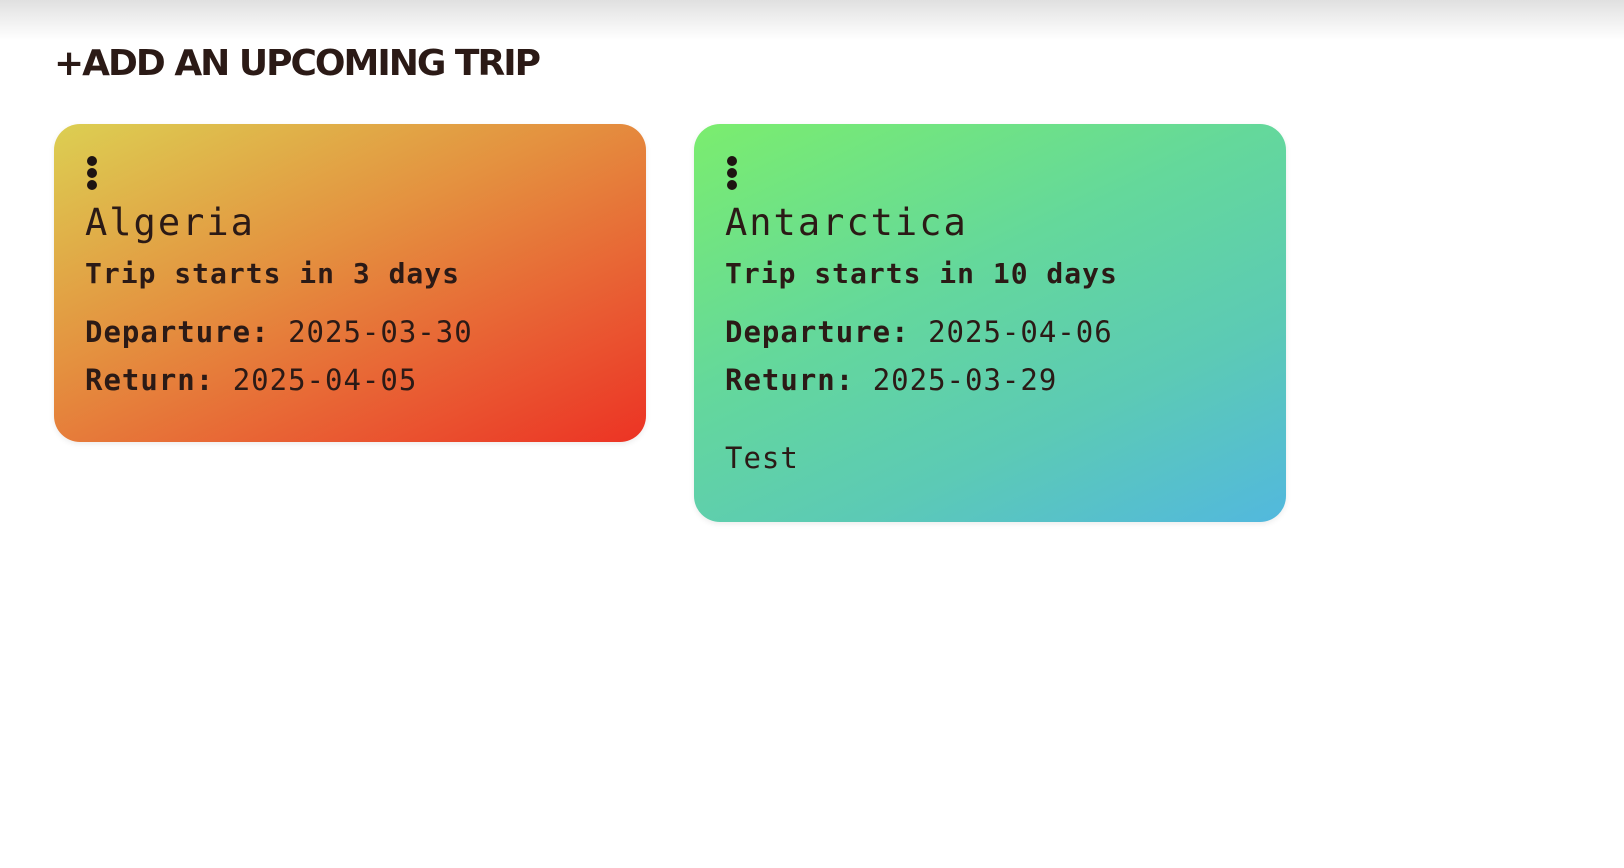 The width and height of the screenshot is (1624, 868). I want to click on departure-date: 2025-03-30, so click(380, 332).